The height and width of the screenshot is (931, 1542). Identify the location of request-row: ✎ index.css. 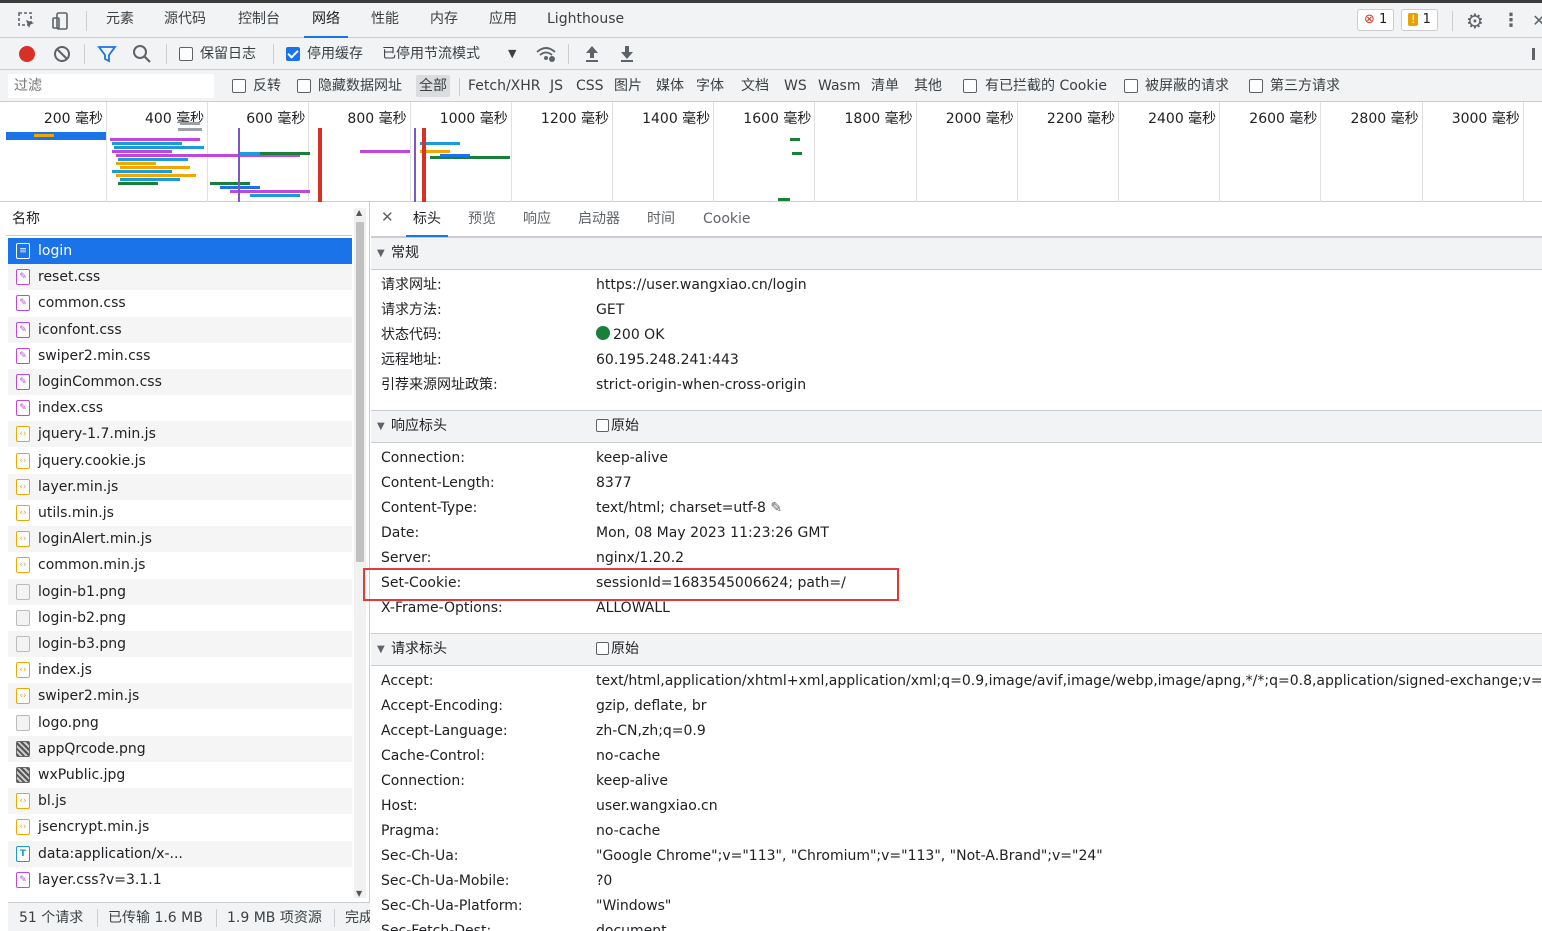
(180, 408).